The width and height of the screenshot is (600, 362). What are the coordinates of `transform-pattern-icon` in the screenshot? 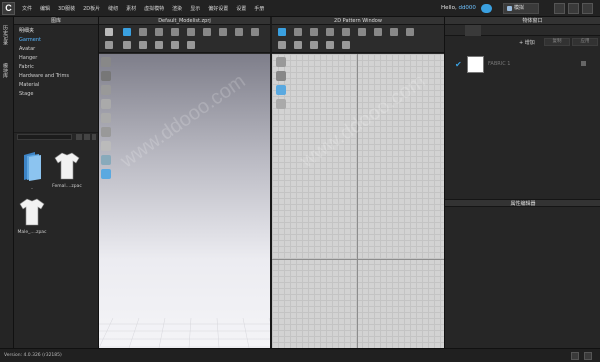 It's located at (282, 32).